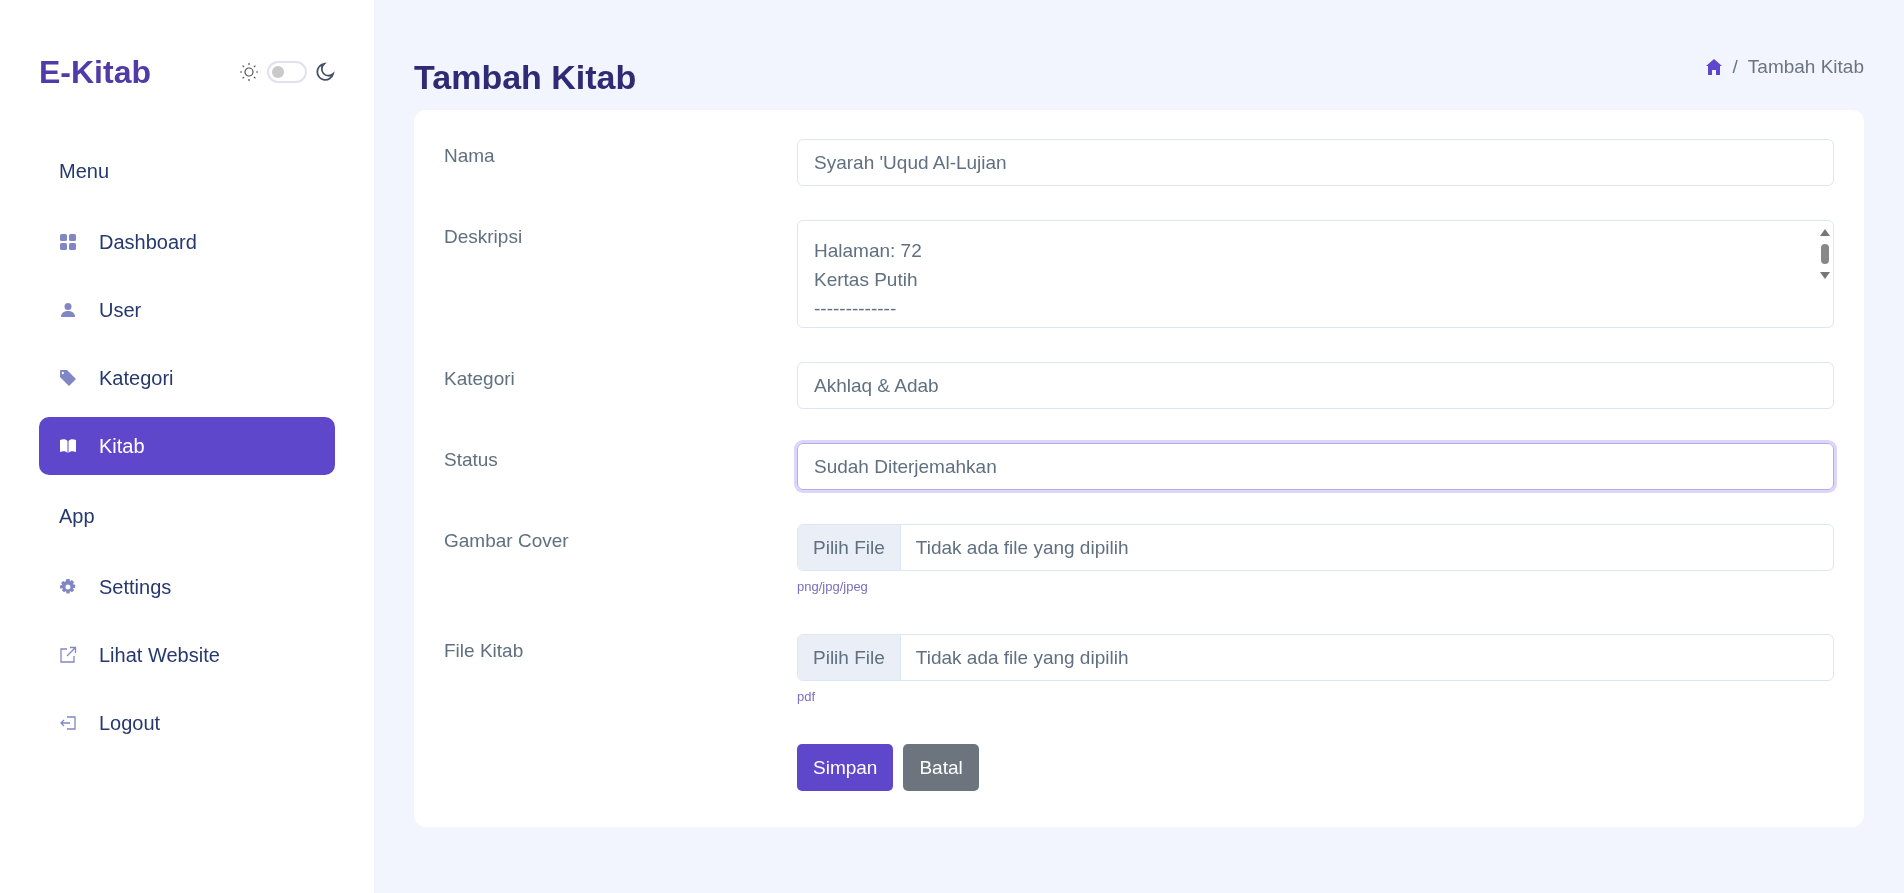  I want to click on textarea-field: Halaman: 72 Kertas Putih -------------, so click(1315, 274).